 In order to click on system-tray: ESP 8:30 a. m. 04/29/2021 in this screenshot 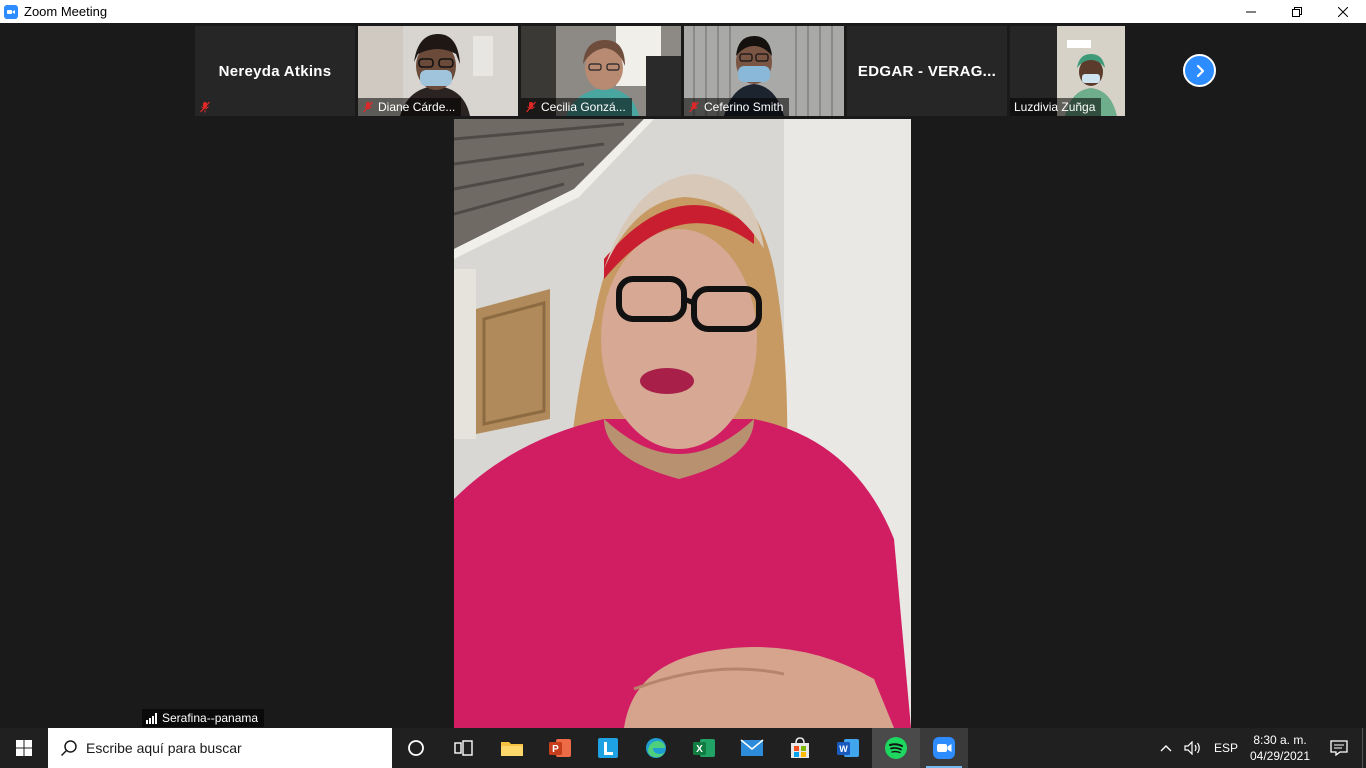, I will do `click(1260, 748)`.